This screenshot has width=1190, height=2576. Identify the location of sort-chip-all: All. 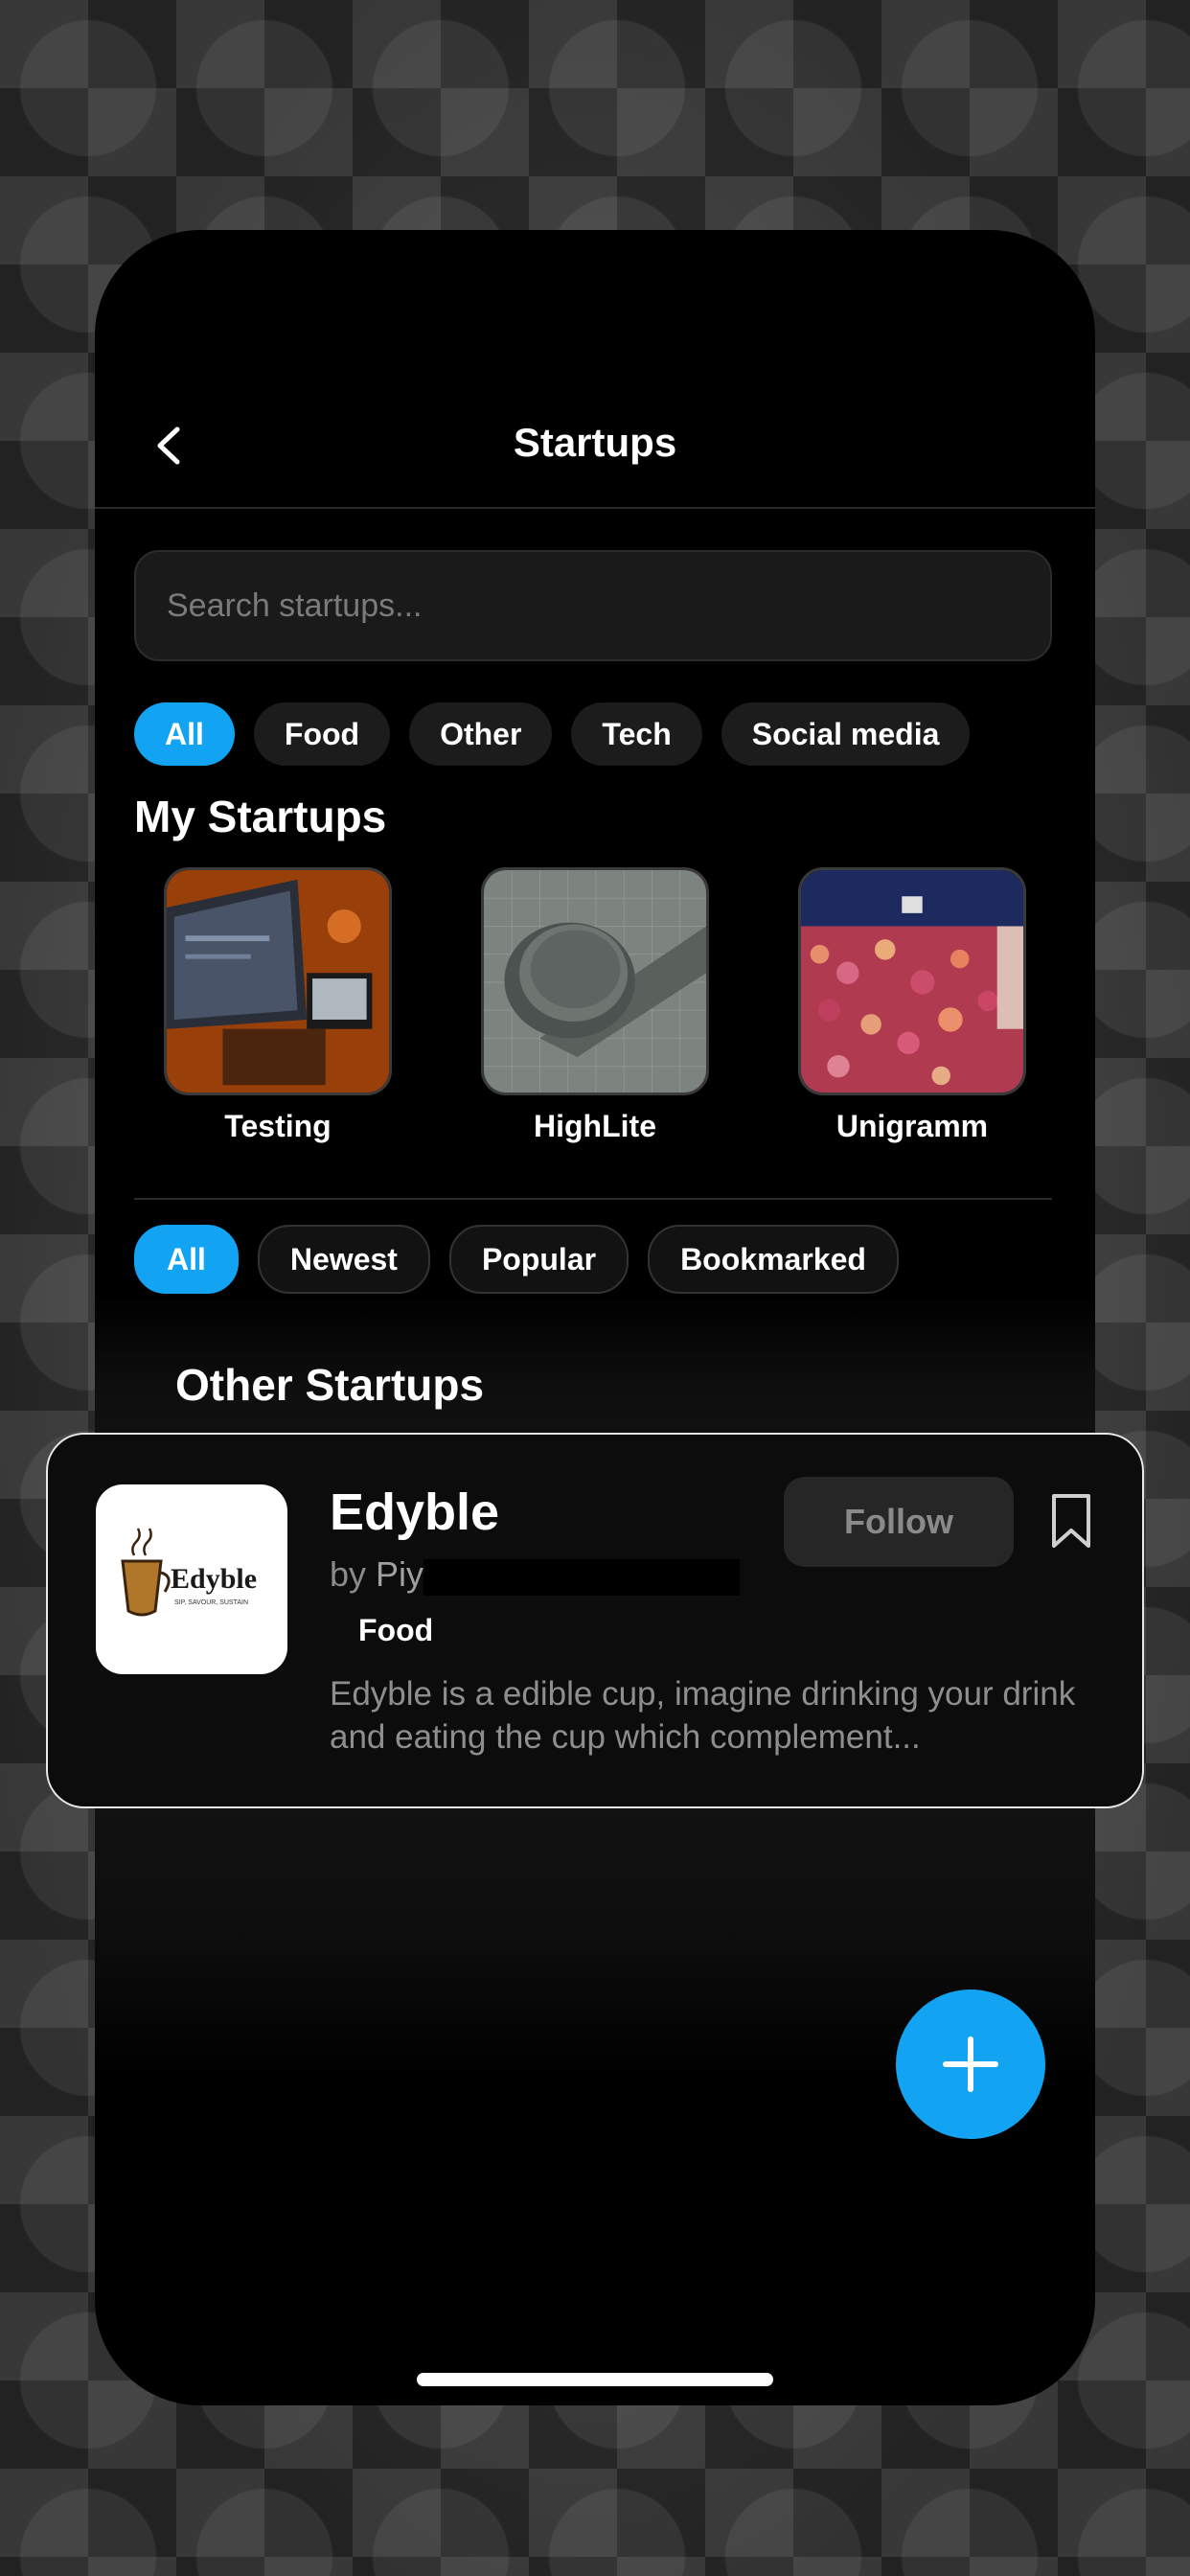
(187, 1259).